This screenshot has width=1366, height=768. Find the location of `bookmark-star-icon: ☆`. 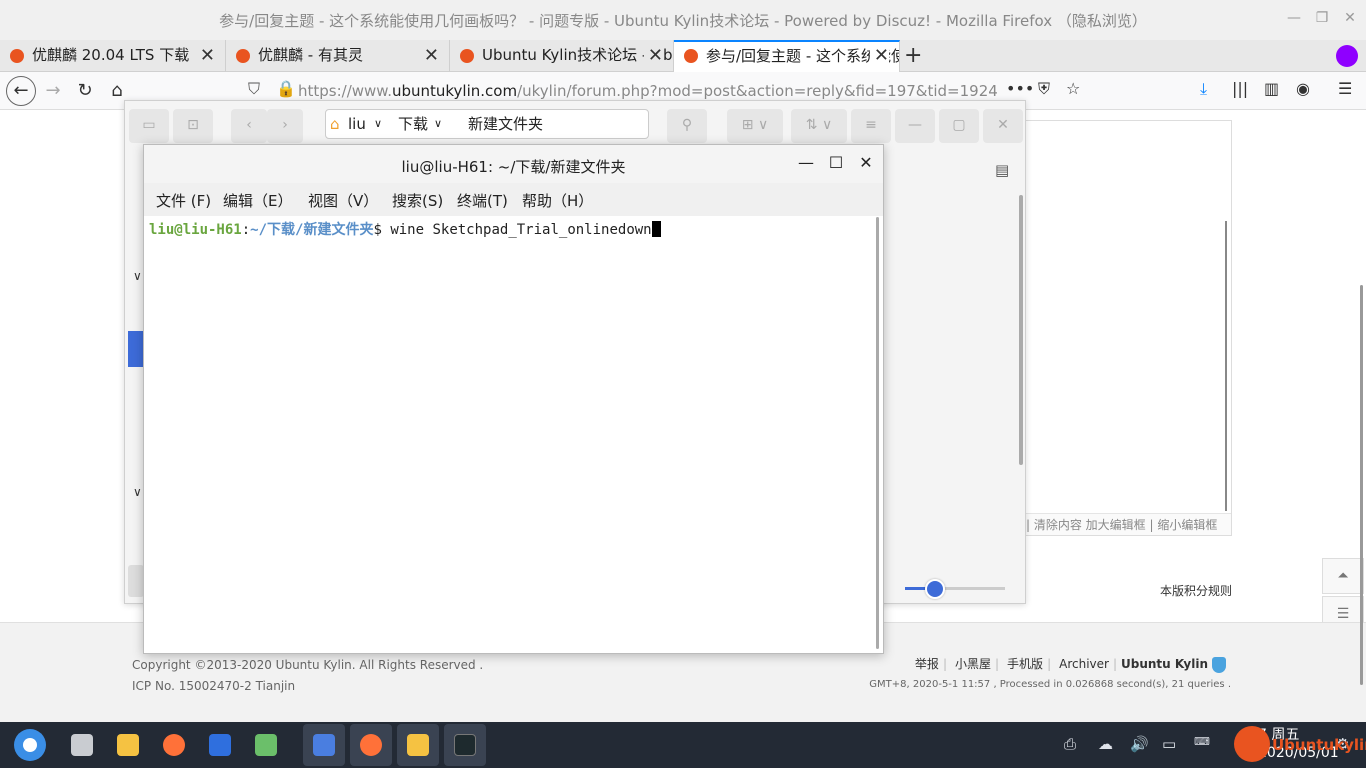

bookmark-star-icon: ☆ is located at coordinates (1073, 88).